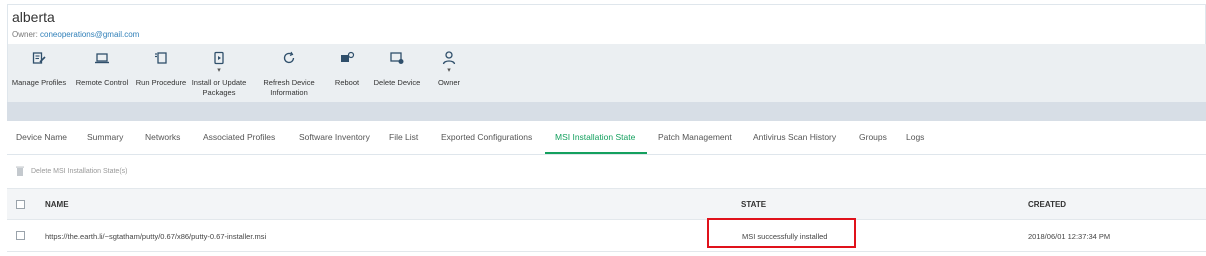 This screenshot has width=1206, height=256. What do you see at coordinates (57, 204) in the screenshot?
I see `column-header-name: NAME` at bounding box center [57, 204].